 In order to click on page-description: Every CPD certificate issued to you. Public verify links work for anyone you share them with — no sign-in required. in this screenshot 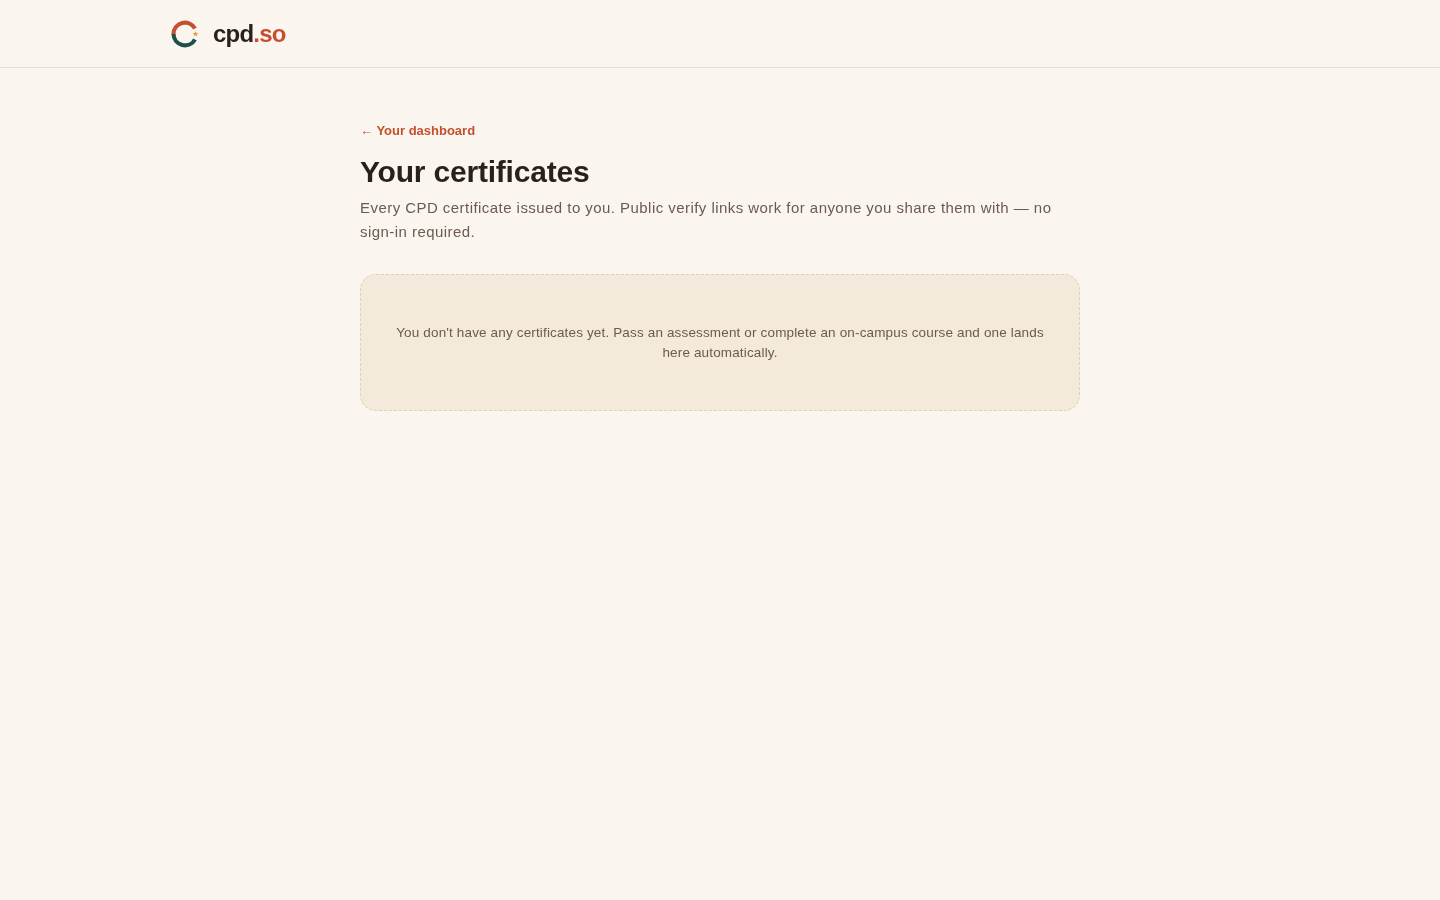, I will do `click(706, 220)`.